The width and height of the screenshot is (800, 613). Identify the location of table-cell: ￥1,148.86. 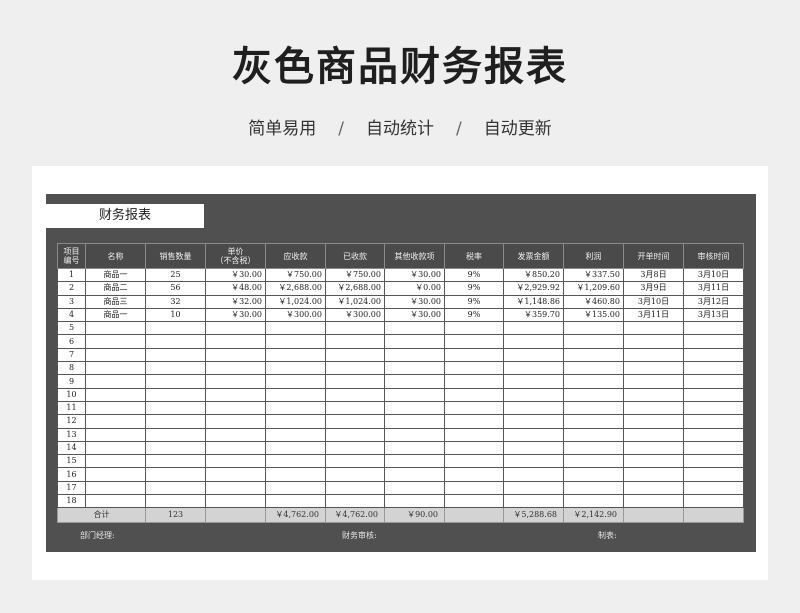
(533, 301).